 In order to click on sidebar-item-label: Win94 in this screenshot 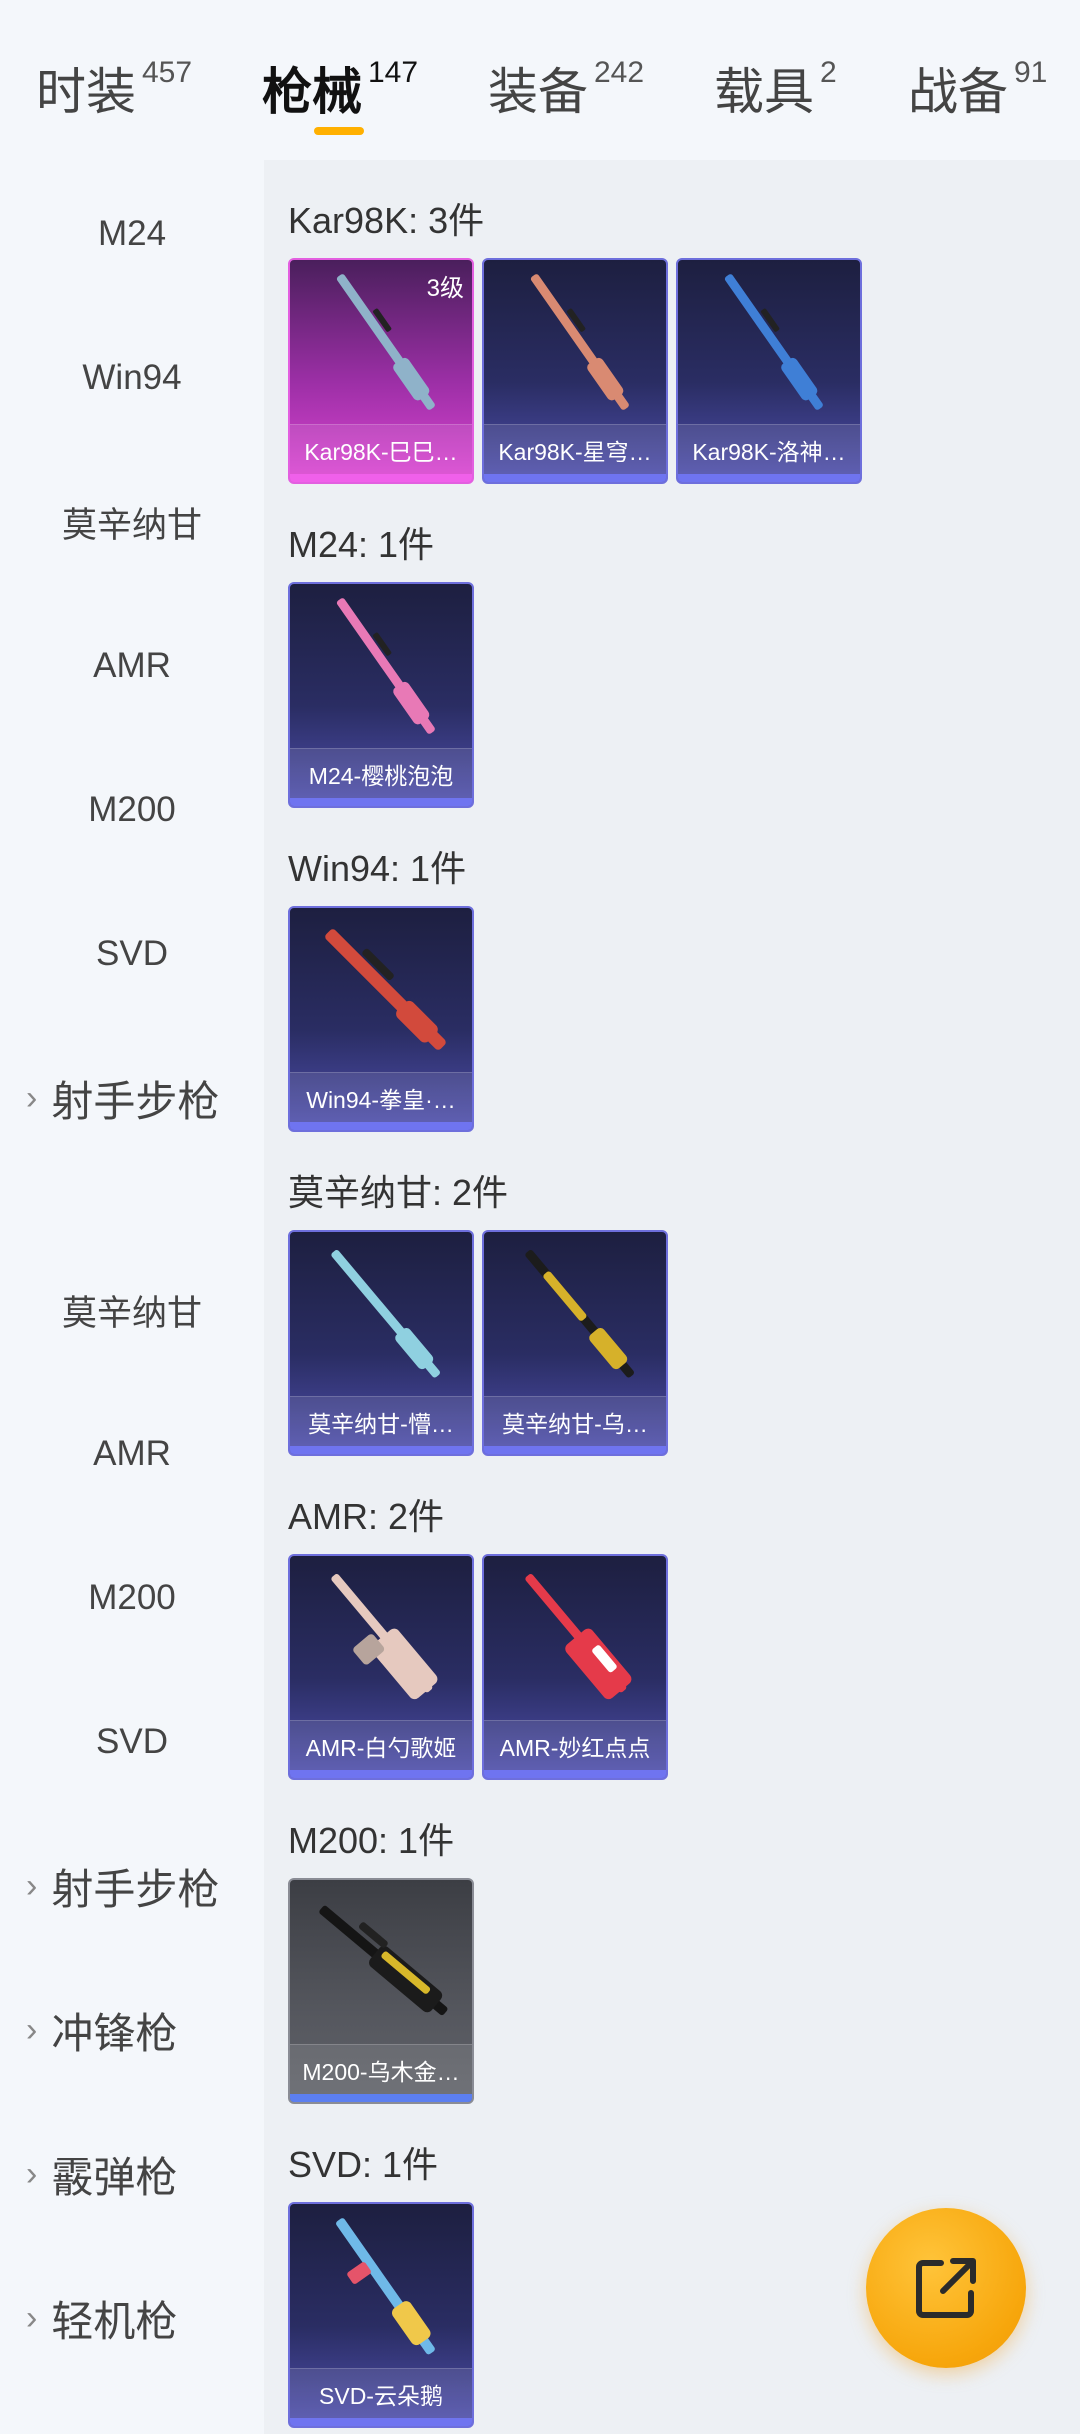, I will do `click(132, 377)`.